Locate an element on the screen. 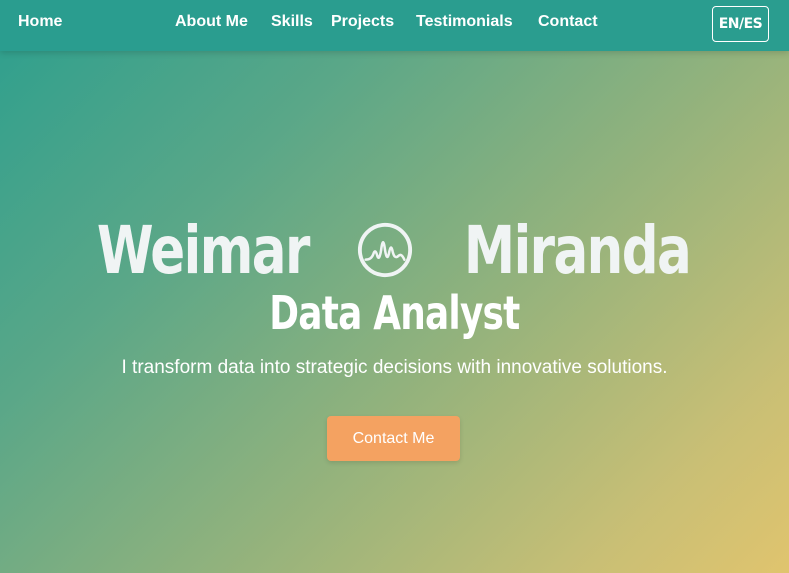 The width and height of the screenshot is (789, 573). nav-testimonials-link: Testimonials is located at coordinates (464, 22).